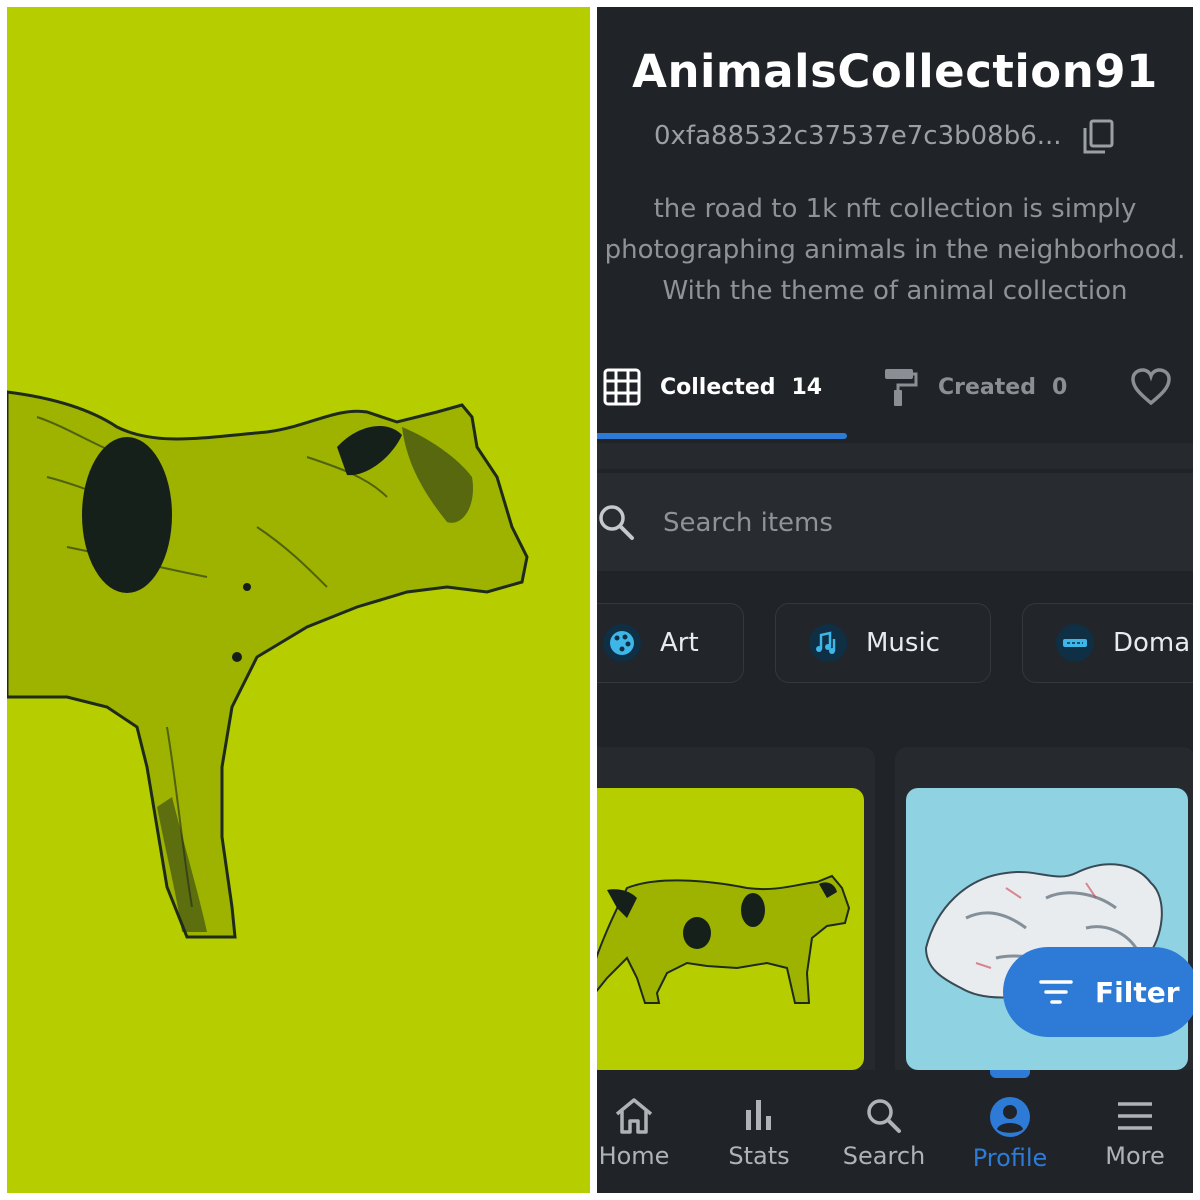 Image resolution: width=1200 pixels, height=1200 pixels. I want to click on description-line: With the theme of animal collection, so click(895, 291).